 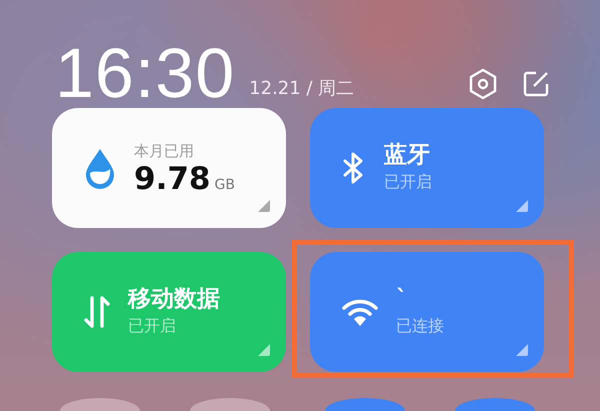 I want to click on usage-label: 本月已用, so click(x=164, y=151).